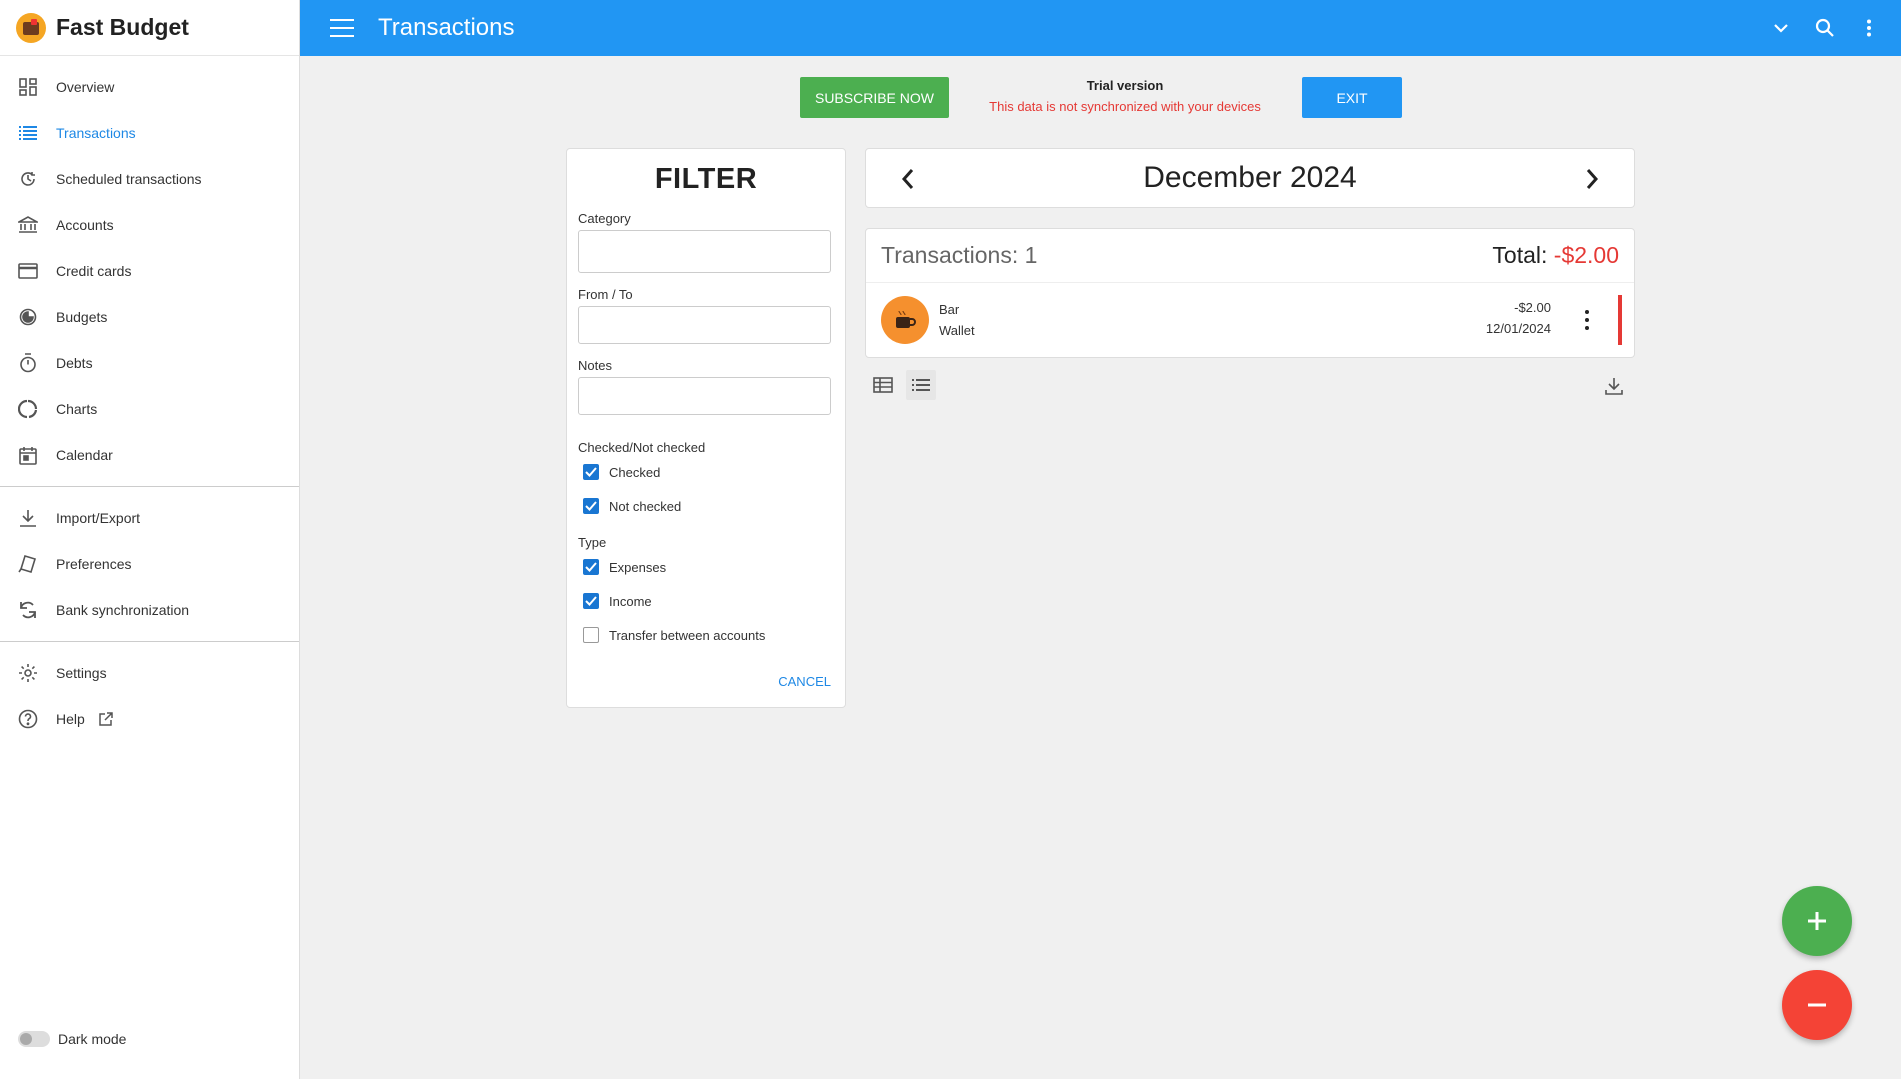  What do you see at coordinates (149, 610) in the screenshot?
I see `sidebar-item-bank-synchronization: Bank synchronization` at bounding box center [149, 610].